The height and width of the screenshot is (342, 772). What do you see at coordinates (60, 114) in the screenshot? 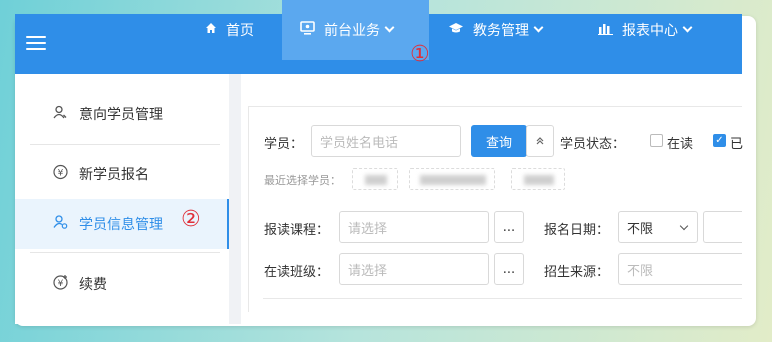
I see `person-icon` at bounding box center [60, 114].